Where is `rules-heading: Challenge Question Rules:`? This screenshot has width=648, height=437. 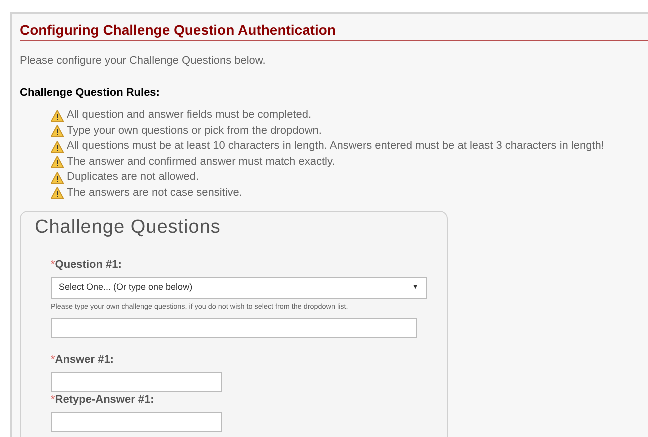
rules-heading: Challenge Question Rules: is located at coordinates (90, 93).